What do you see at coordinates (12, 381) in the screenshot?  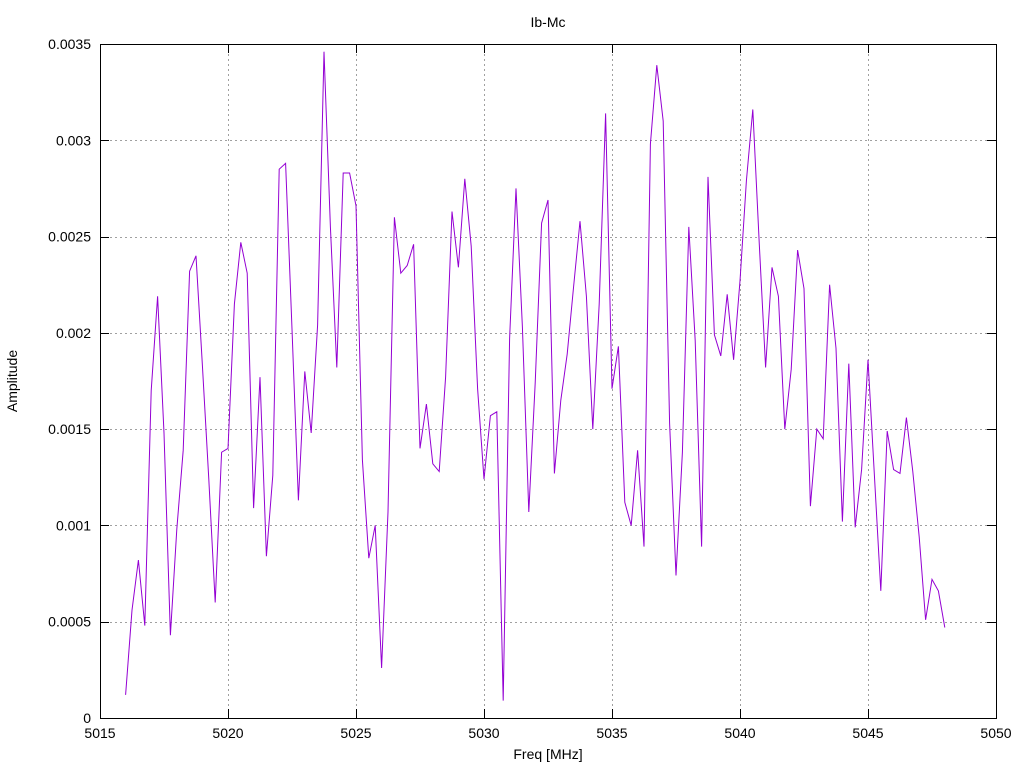 I see `y-axis-label: Amplitude` at bounding box center [12, 381].